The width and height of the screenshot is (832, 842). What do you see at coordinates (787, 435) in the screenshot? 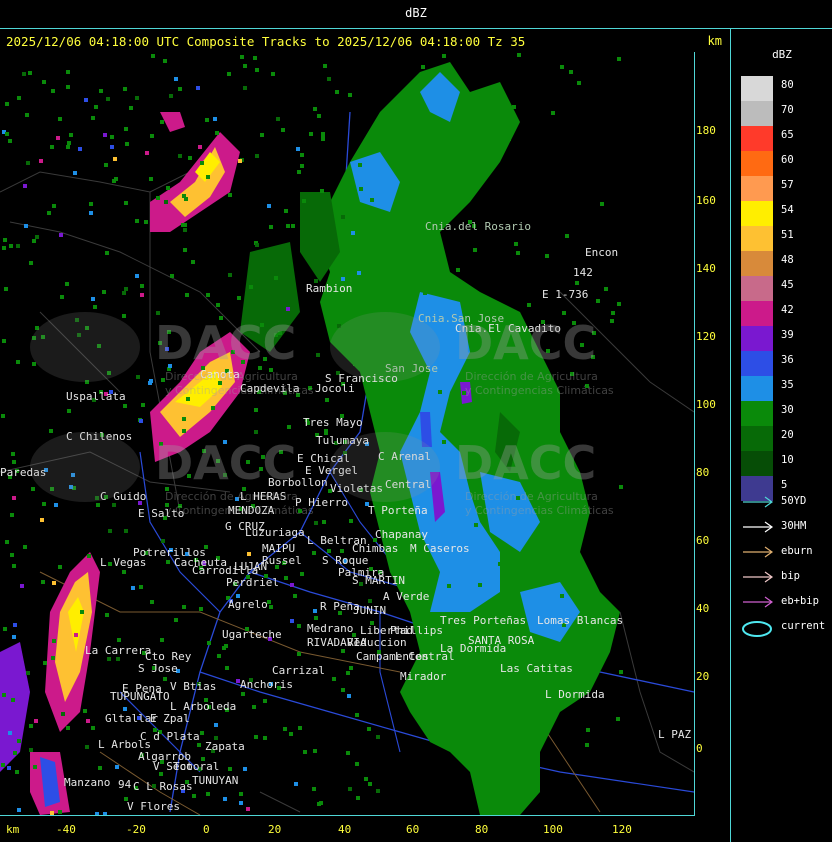
I see `colorbar-label: 20` at bounding box center [787, 435].